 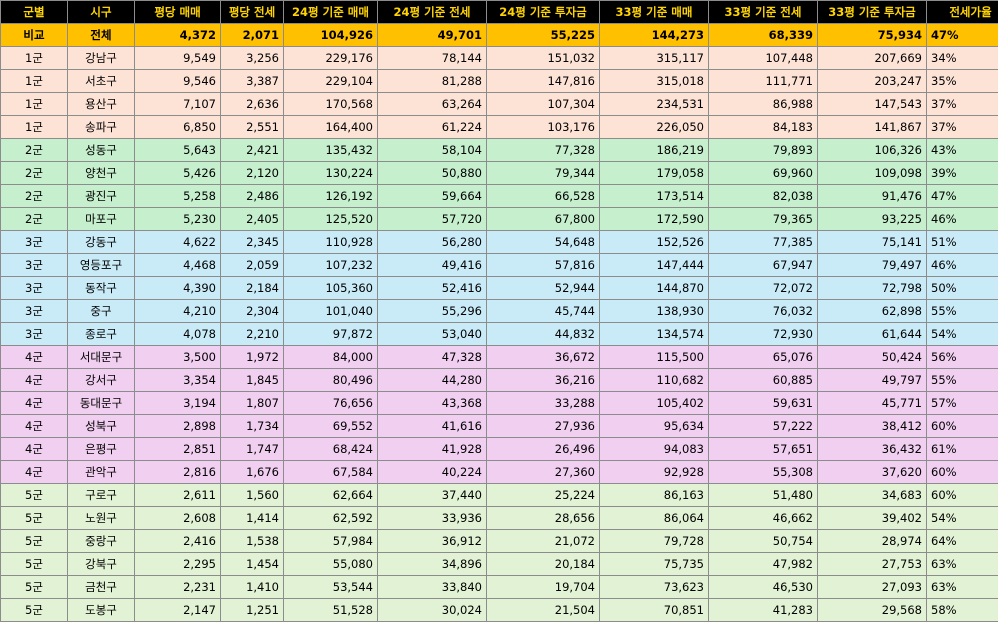 I want to click on table-cell: 173,514, so click(x=654, y=196).